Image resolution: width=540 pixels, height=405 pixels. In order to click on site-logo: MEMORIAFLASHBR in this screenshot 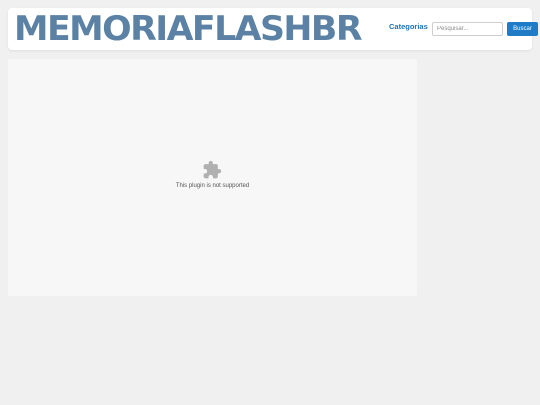, I will do `click(188, 29)`.